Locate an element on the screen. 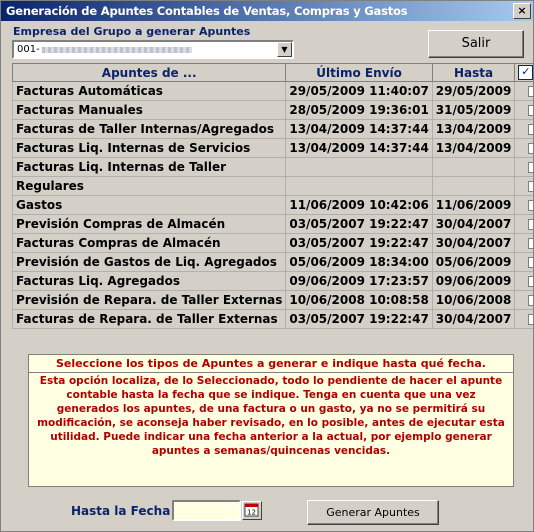  svg-text: 12 is located at coordinates (251, 513).